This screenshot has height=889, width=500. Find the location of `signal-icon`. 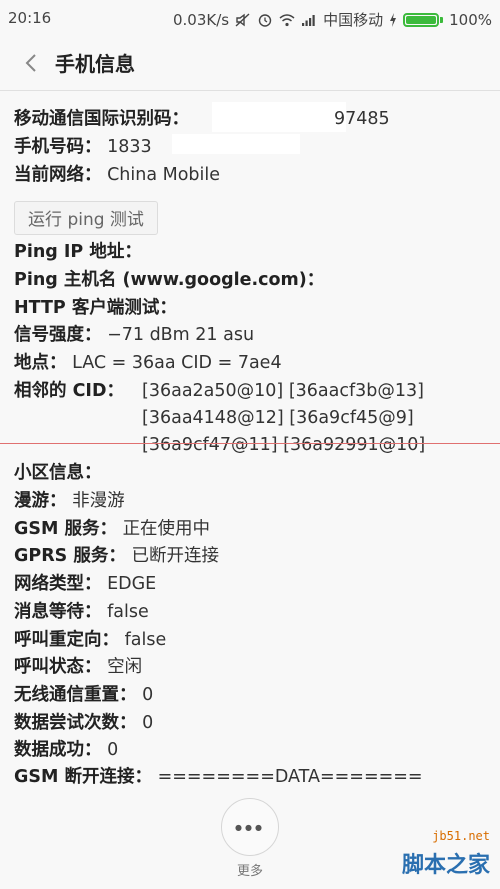

signal-icon is located at coordinates (308, 20).